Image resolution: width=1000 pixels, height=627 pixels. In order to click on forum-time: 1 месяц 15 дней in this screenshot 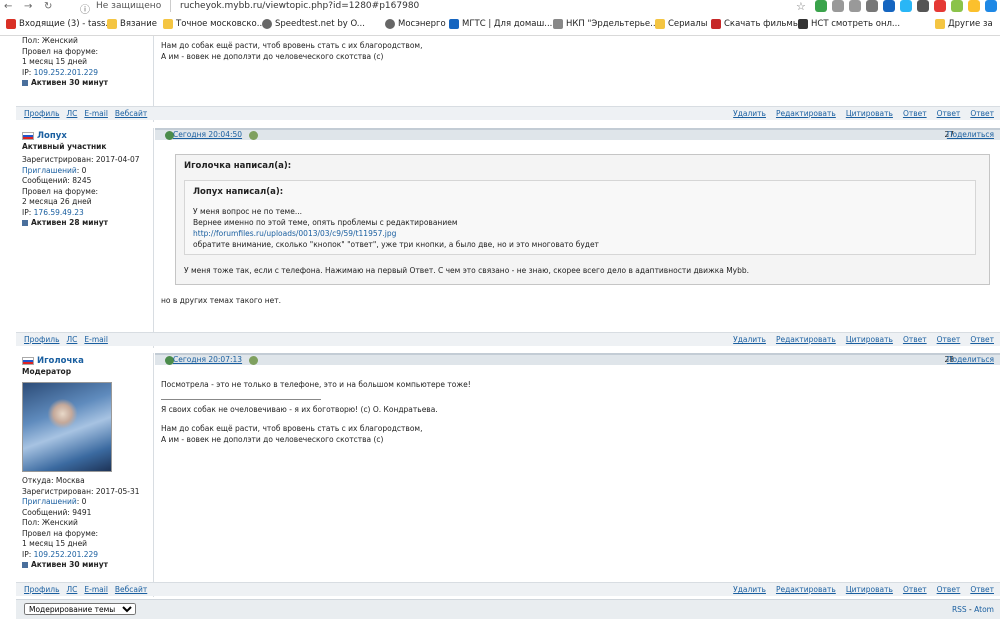, I will do `click(55, 543)`.